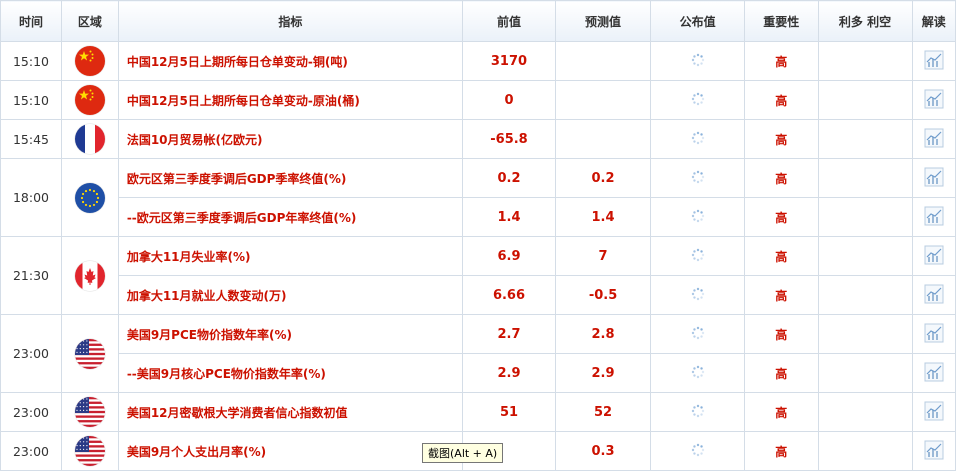  I want to click on usa-flag-icon, so click(89, 412).